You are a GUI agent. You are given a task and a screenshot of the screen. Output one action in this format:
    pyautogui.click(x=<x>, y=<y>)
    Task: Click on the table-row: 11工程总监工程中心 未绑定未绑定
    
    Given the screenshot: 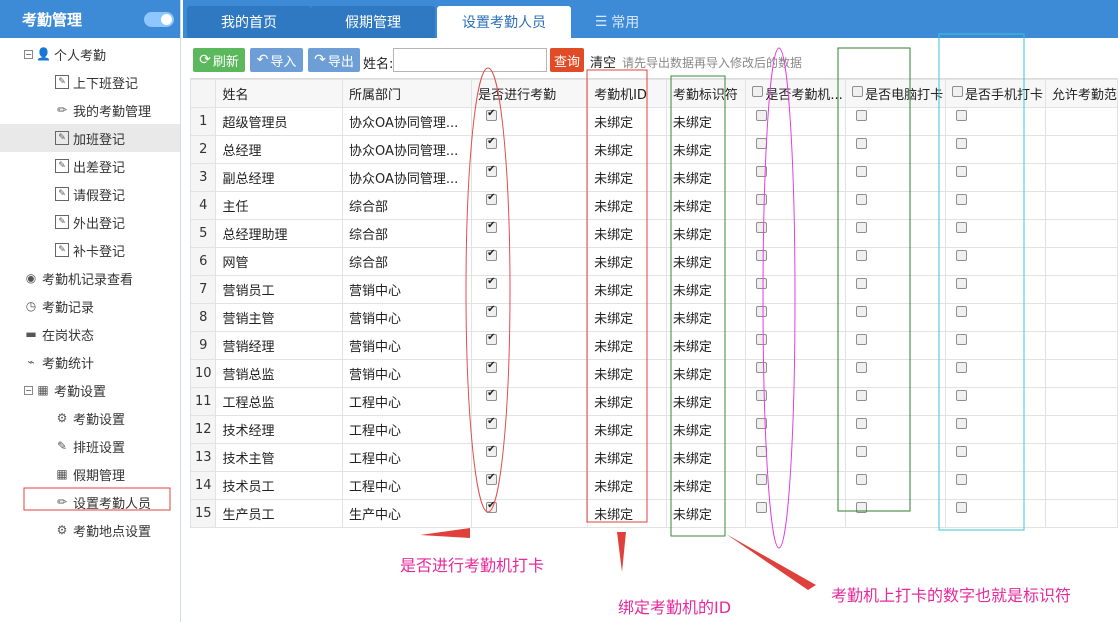 What is the action you would take?
    pyautogui.click(x=654, y=401)
    